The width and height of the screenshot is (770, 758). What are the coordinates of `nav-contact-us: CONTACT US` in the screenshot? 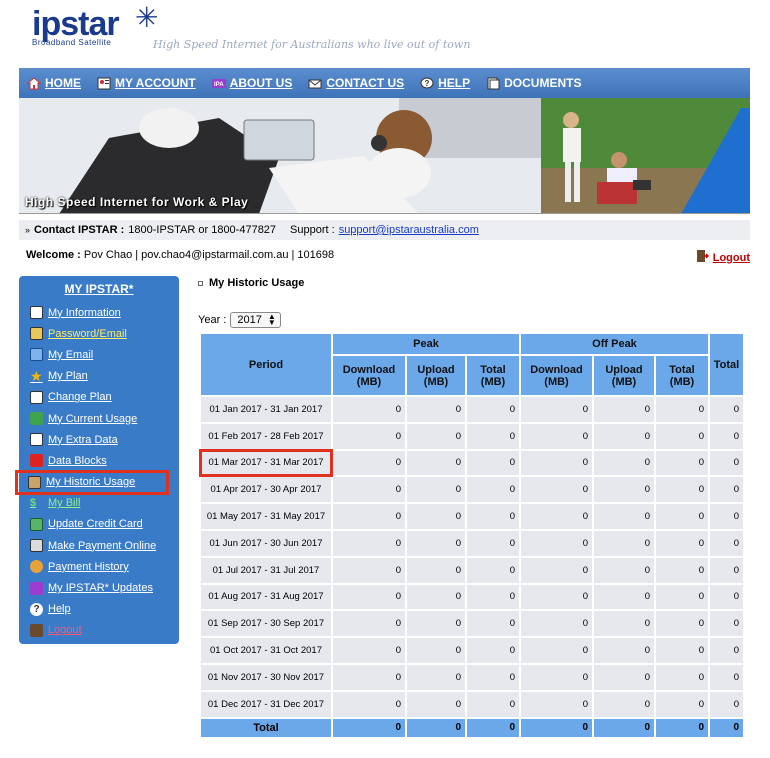 It's located at (356, 83).